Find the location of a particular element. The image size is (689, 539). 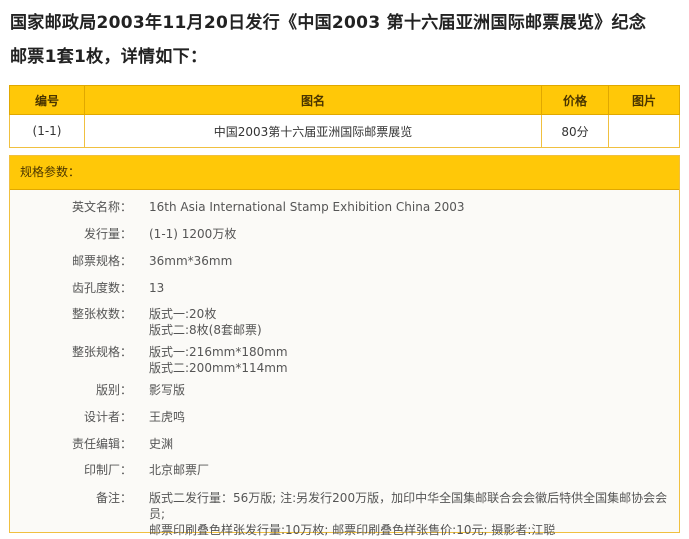

spec-value-line: 版式一:216mm*180mm is located at coordinates (218, 352).